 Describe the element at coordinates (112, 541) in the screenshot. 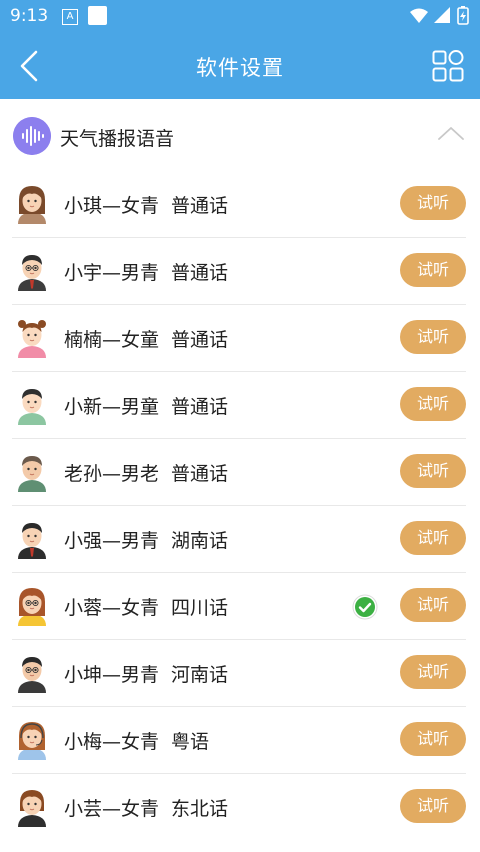

I see `voice-name: 小强—男青` at that location.